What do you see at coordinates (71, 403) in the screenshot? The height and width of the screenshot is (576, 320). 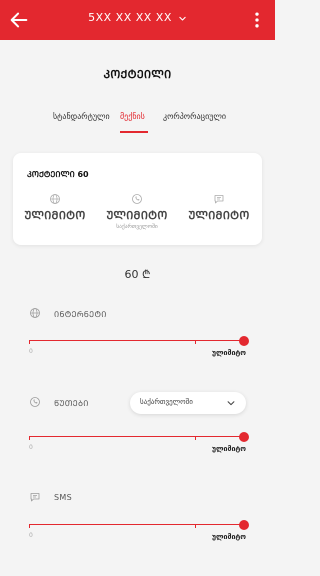 I see `minutes-label: ᲬᲣᲗᲔᲑᲘ` at bounding box center [71, 403].